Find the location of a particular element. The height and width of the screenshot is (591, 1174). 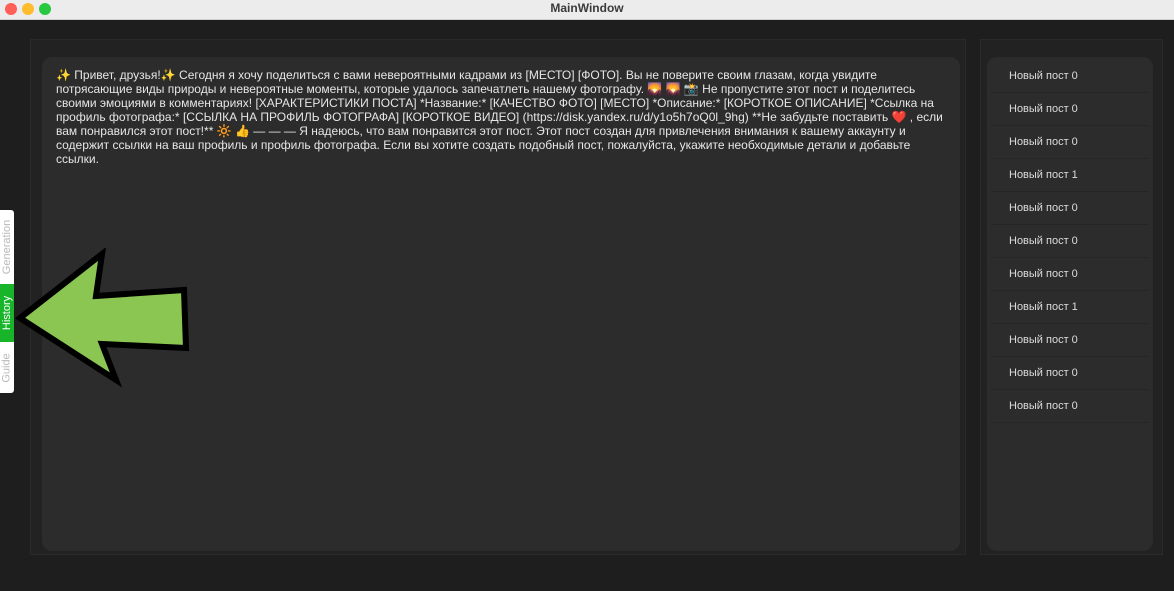

title-bar: MainWindow is located at coordinates (587, 10).